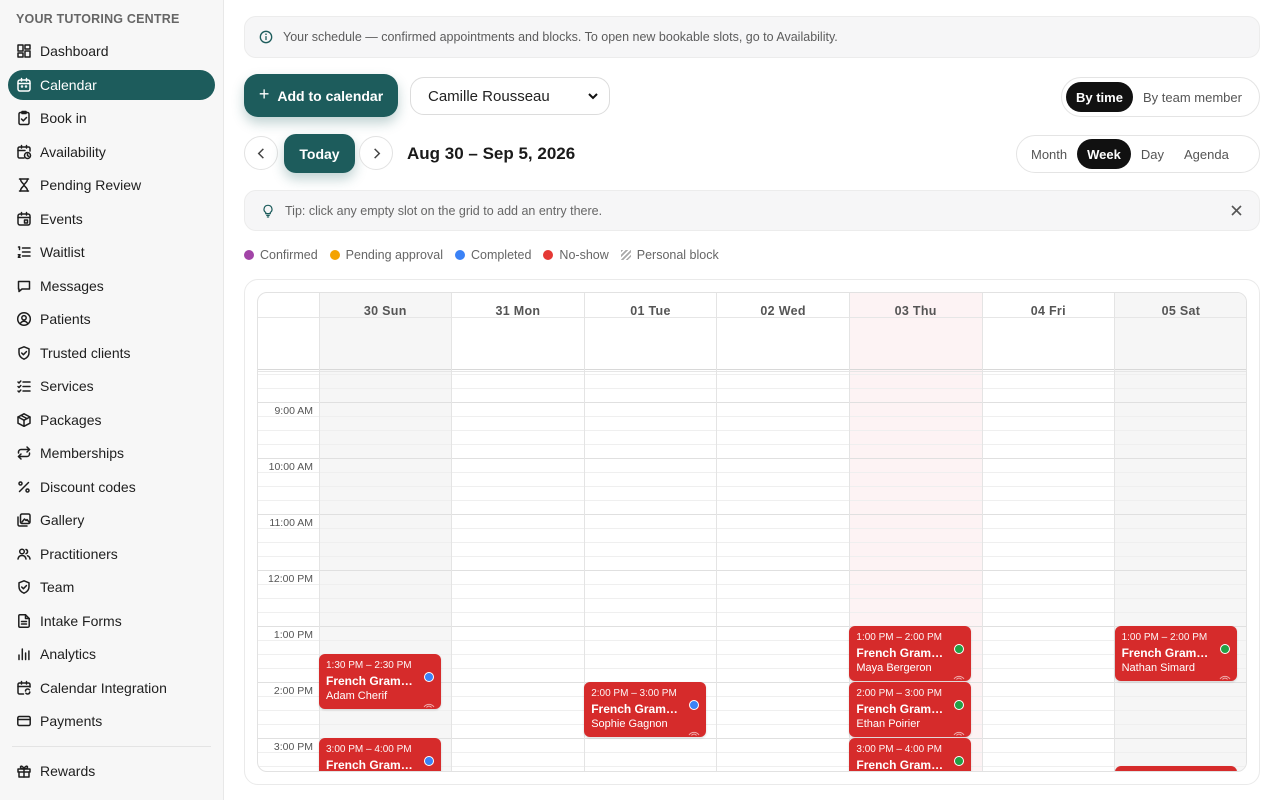 Image resolution: width=1280 pixels, height=800 pixels. I want to click on sidebar-item-messages: Messages, so click(111, 286).